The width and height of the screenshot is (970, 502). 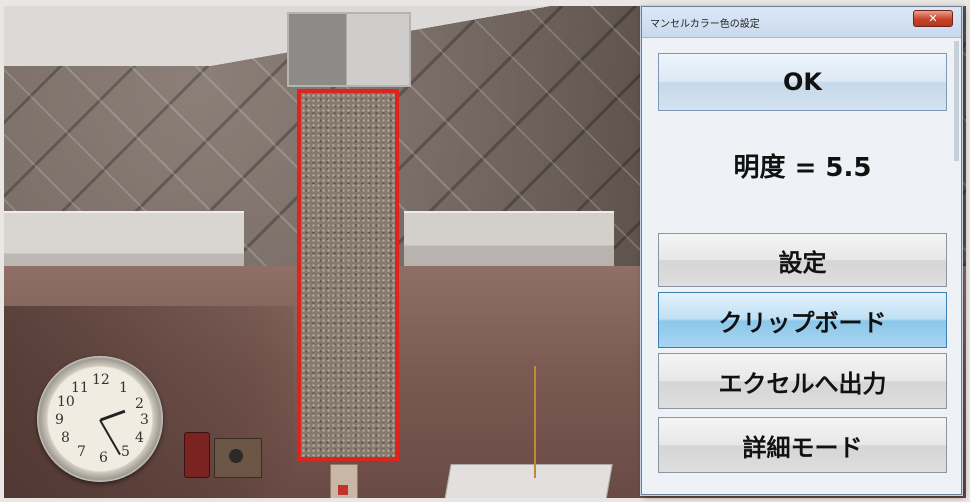 What do you see at coordinates (139, 438) in the screenshot?
I see `clock-number: 4` at bounding box center [139, 438].